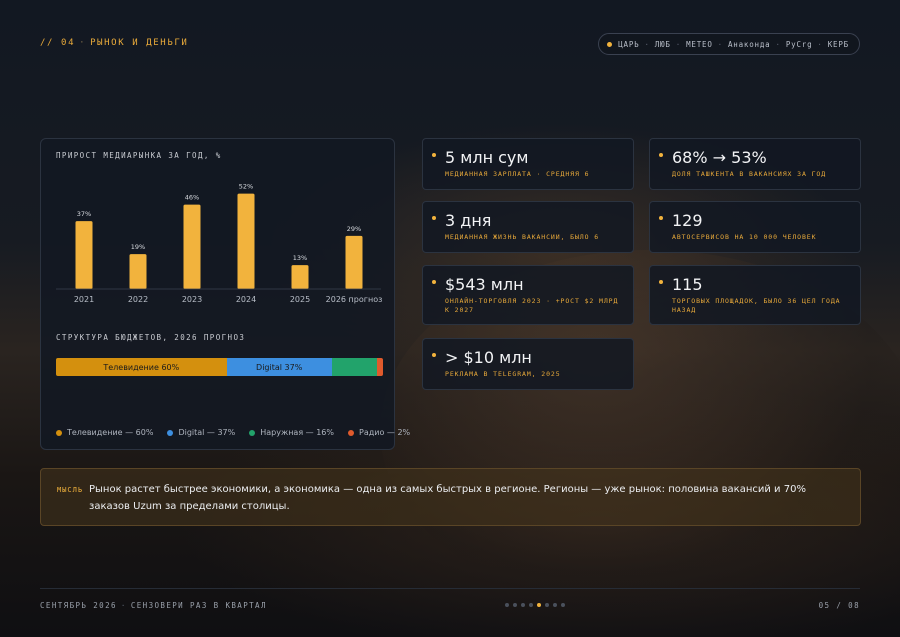 The height and width of the screenshot is (637, 900). Describe the element at coordinates (838, 44) in the screenshot. I see `nav-item-5: КЕРБ` at that location.